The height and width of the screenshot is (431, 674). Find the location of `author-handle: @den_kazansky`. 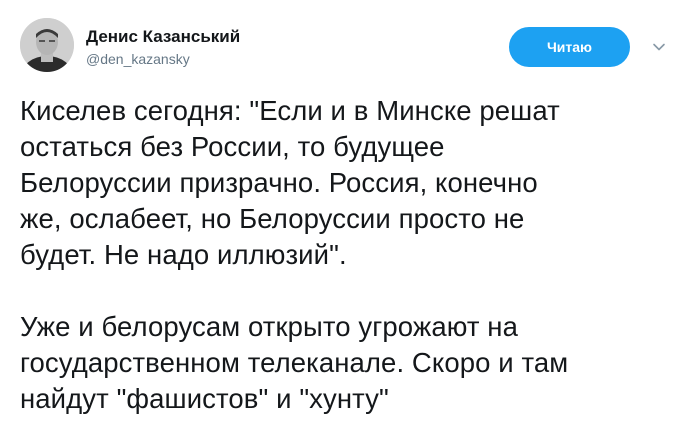

author-handle: @den_kazansky is located at coordinates (138, 59).